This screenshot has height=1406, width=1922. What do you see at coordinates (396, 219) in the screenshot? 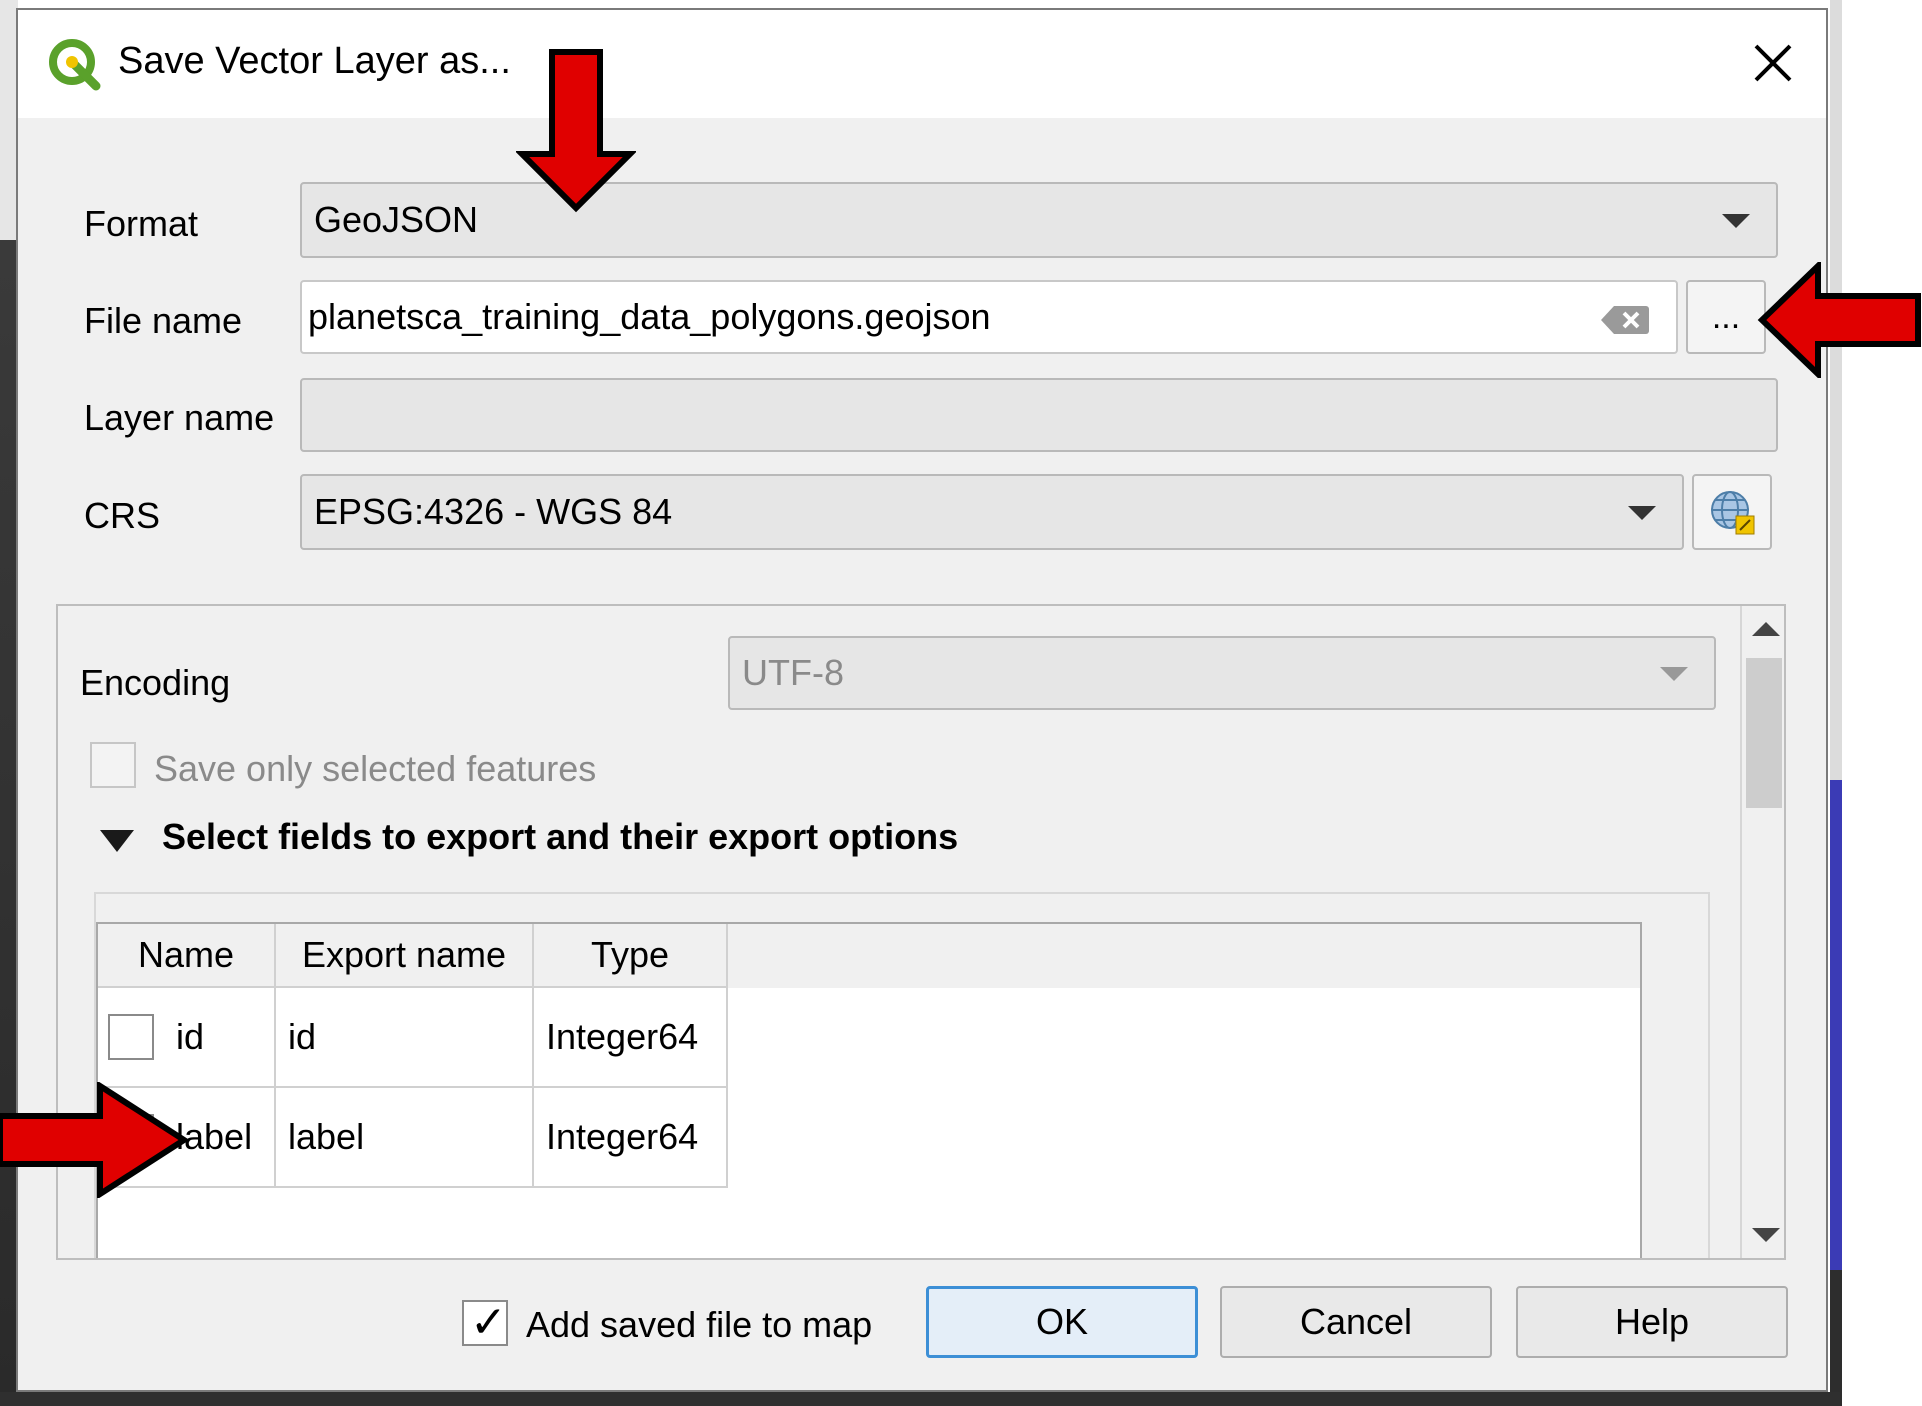
I see `format-value: GeoJSON` at bounding box center [396, 219].